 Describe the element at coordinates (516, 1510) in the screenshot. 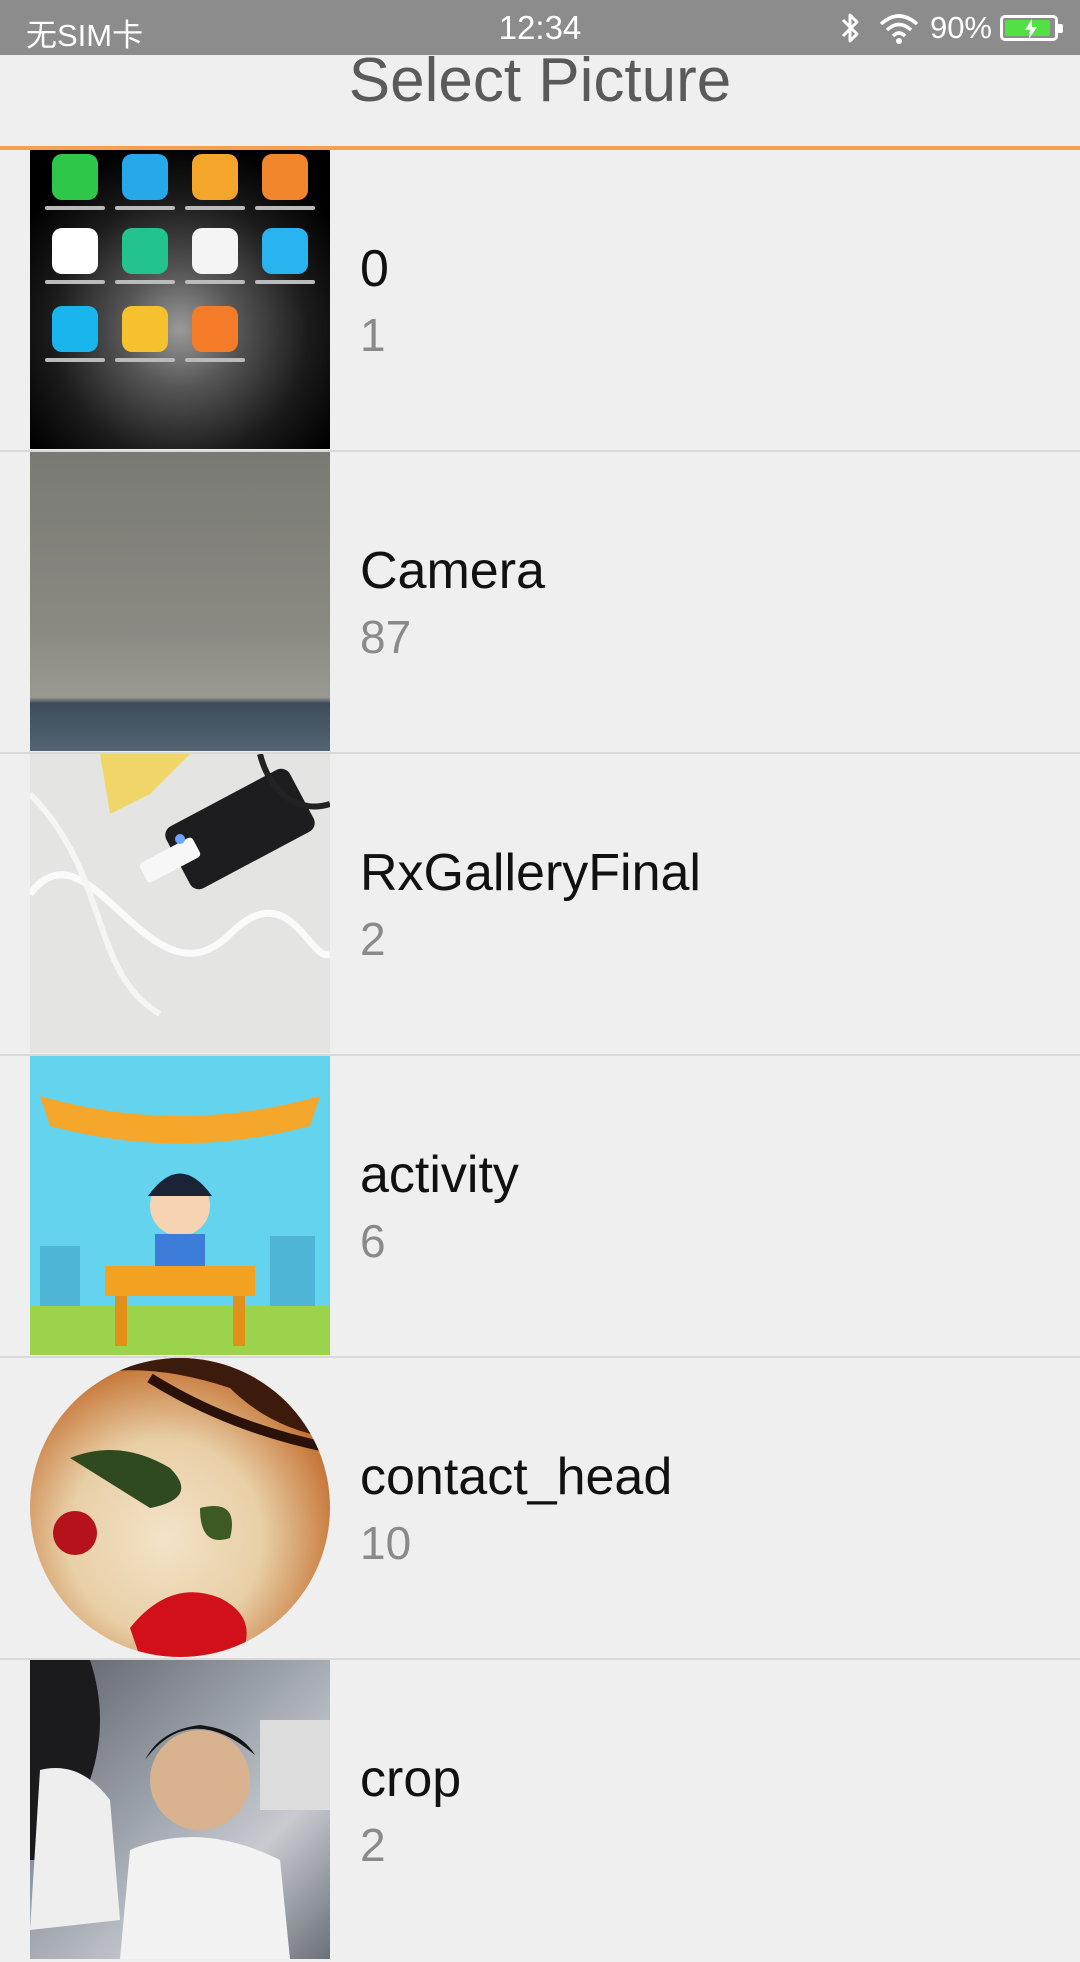

I see `album-info: contact_head 10` at that location.